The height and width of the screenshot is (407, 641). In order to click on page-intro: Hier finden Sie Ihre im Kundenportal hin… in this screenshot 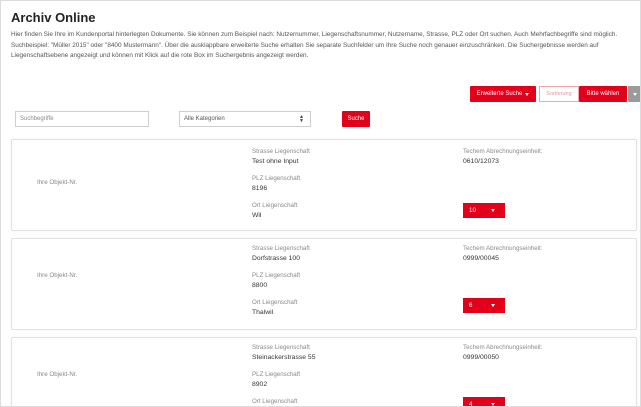, I will do `click(314, 45)`.